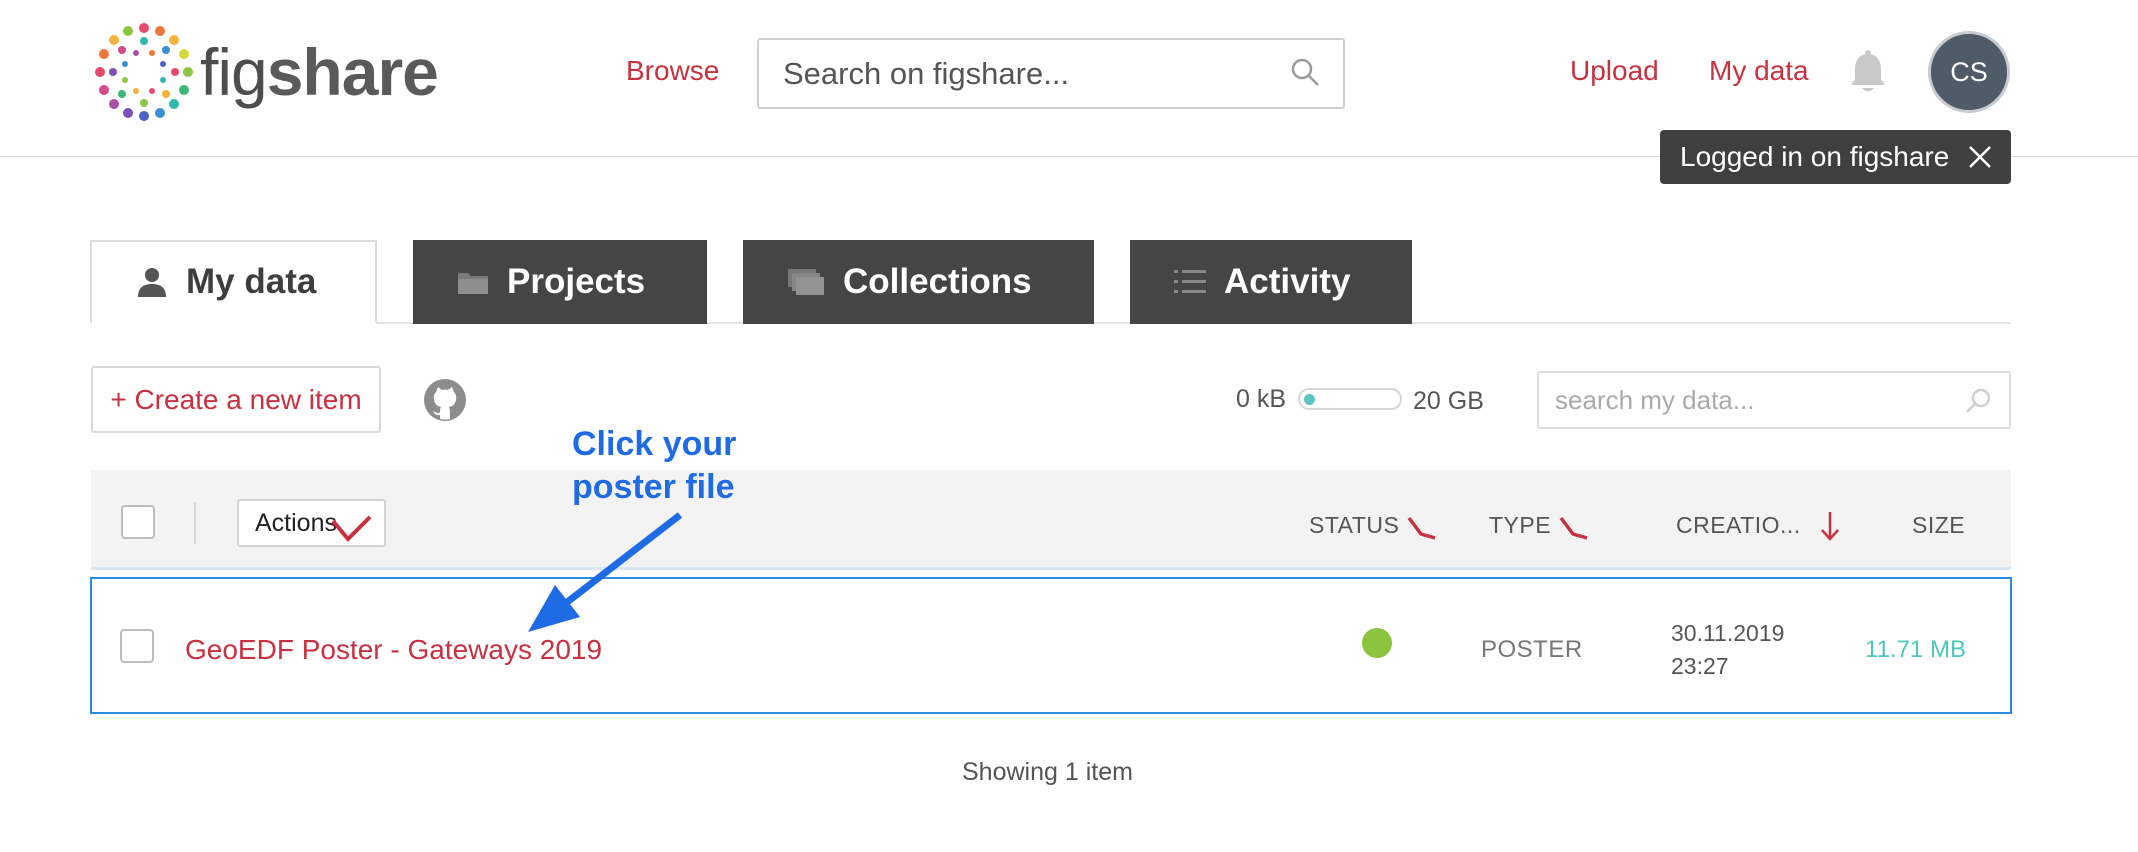  Describe the element at coordinates (473, 282) in the screenshot. I see `folder-icon` at that location.